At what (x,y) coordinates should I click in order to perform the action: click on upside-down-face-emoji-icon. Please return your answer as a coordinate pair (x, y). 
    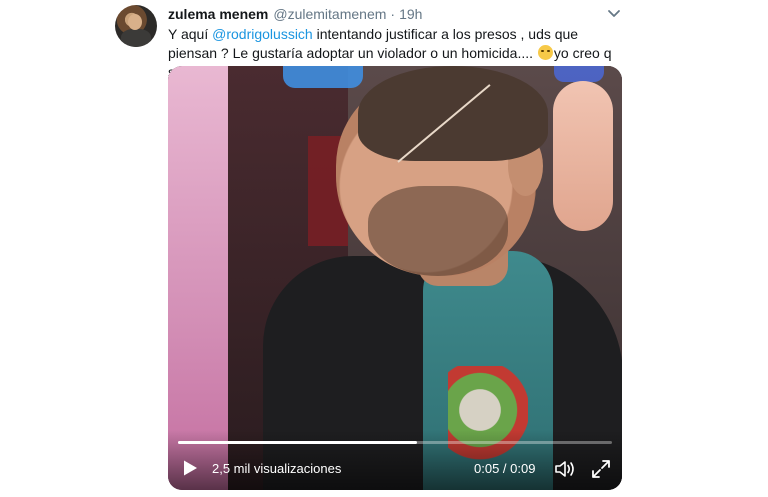
    Looking at the image, I should click on (545, 52).